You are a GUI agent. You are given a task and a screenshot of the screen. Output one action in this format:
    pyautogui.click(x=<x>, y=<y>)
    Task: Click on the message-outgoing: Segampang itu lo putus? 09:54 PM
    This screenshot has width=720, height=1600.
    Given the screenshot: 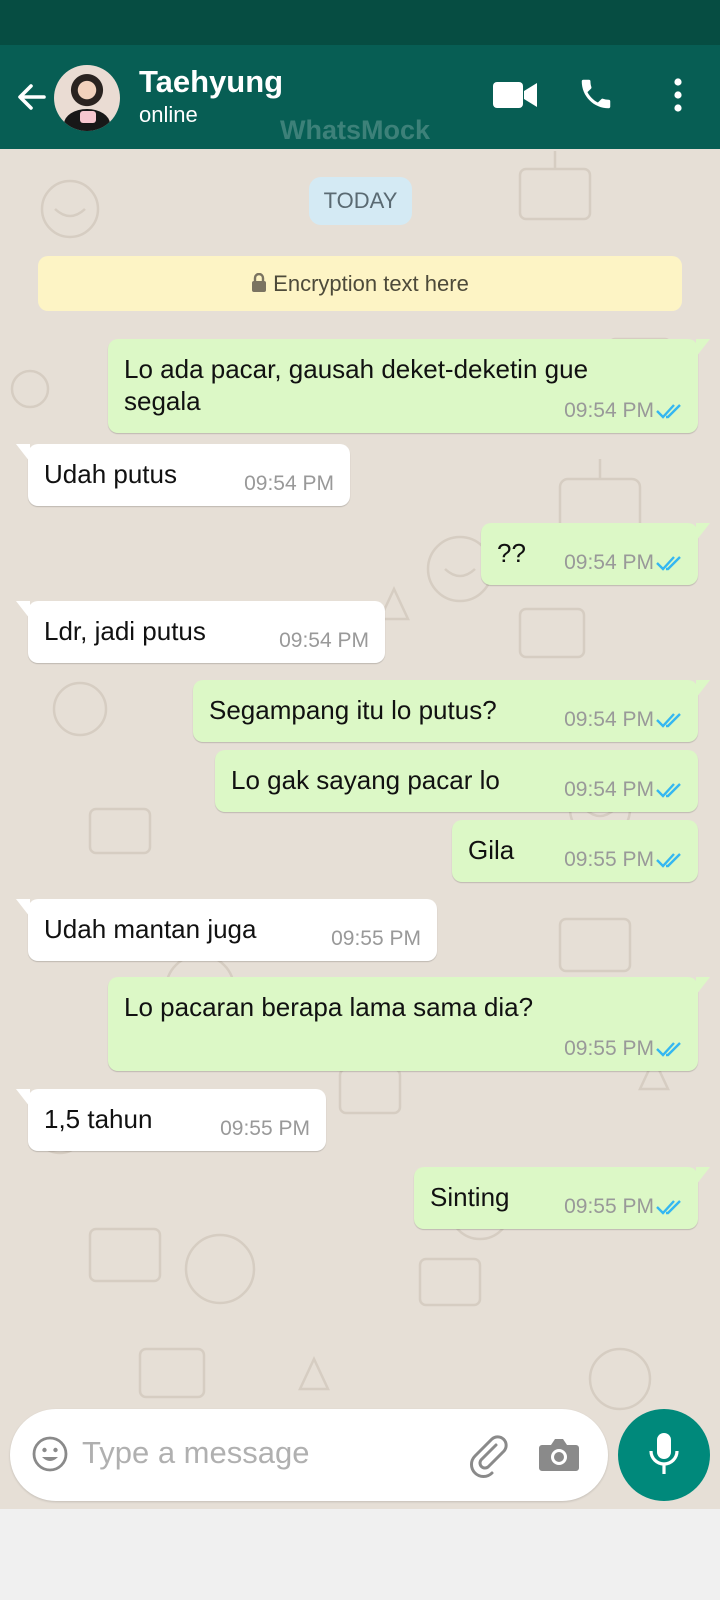 What is the action you would take?
    pyautogui.click(x=451, y=711)
    